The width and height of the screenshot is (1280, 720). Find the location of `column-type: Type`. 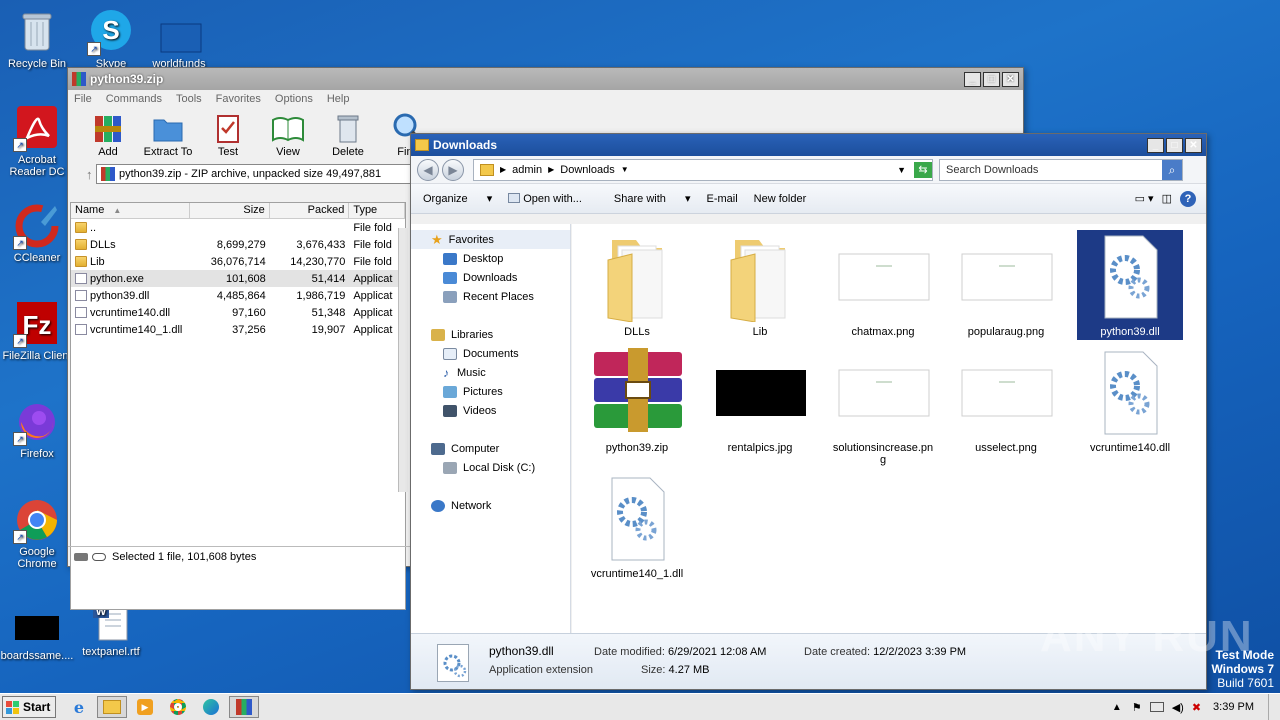

column-type: Type is located at coordinates (377, 210).